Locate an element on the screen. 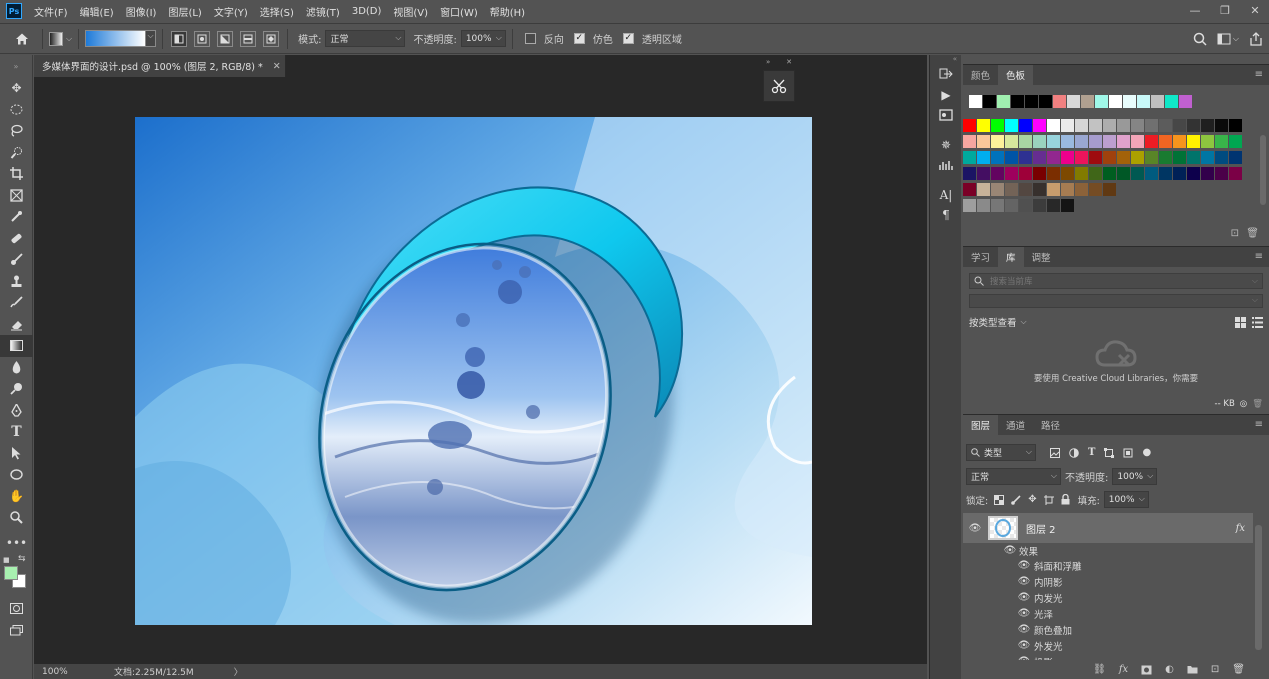 The width and height of the screenshot is (1269, 679). minimize-icon: — is located at coordinates (1195, 10).